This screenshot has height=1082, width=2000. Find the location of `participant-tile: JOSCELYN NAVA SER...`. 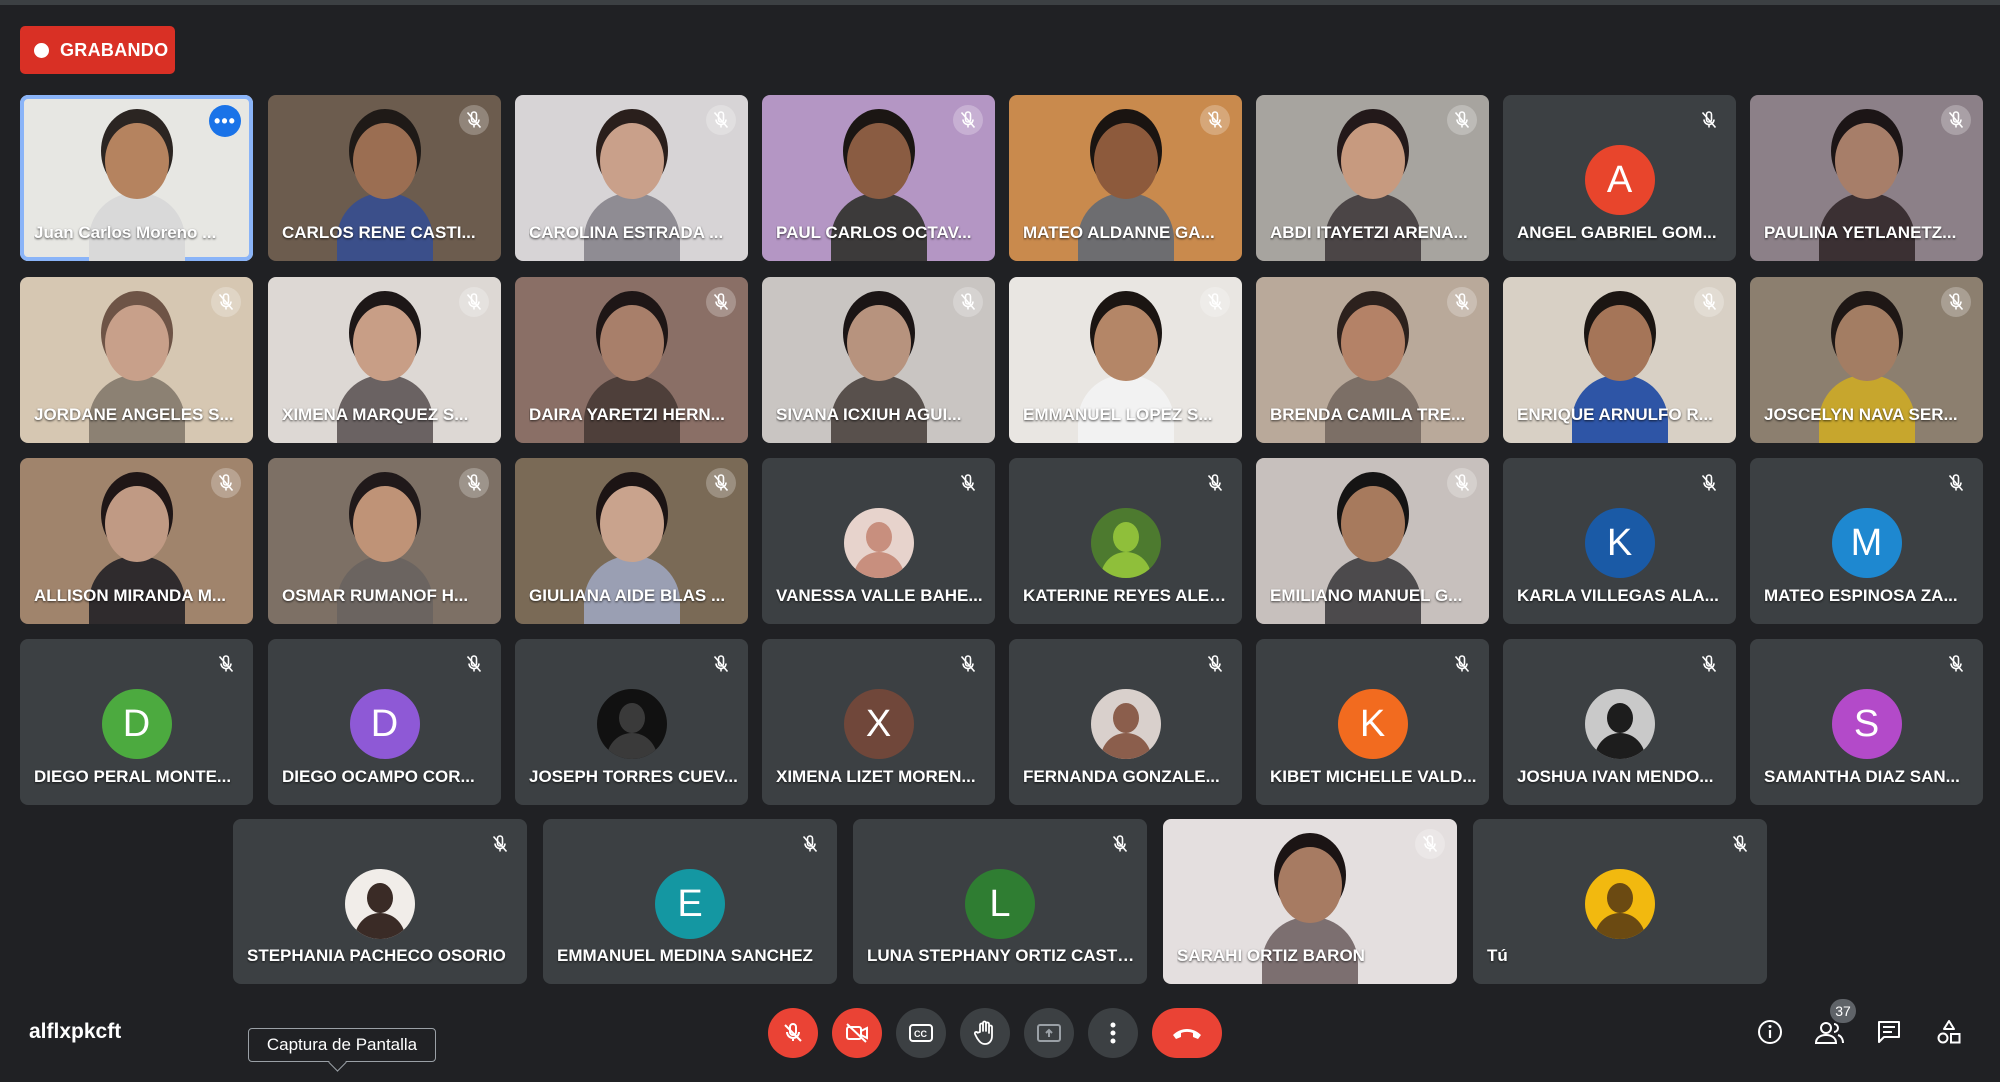

participant-tile: JOSCELYN NAVA SER... is located at coordinates (1866, 360).